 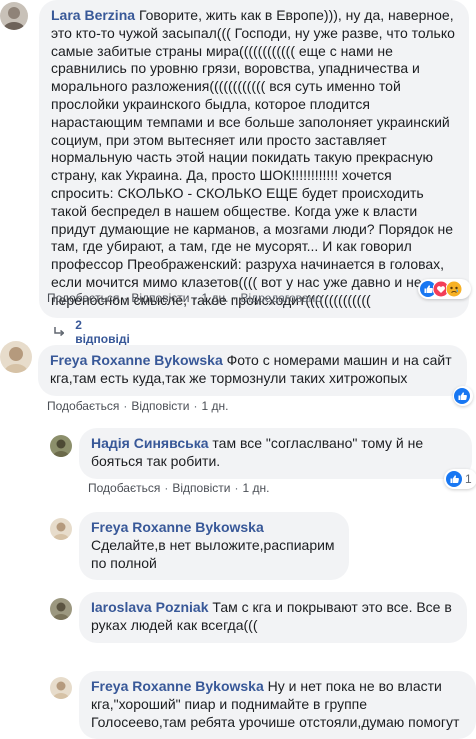 I want to click on comment-author: Надія Синявська, so click(x=150, y=443).